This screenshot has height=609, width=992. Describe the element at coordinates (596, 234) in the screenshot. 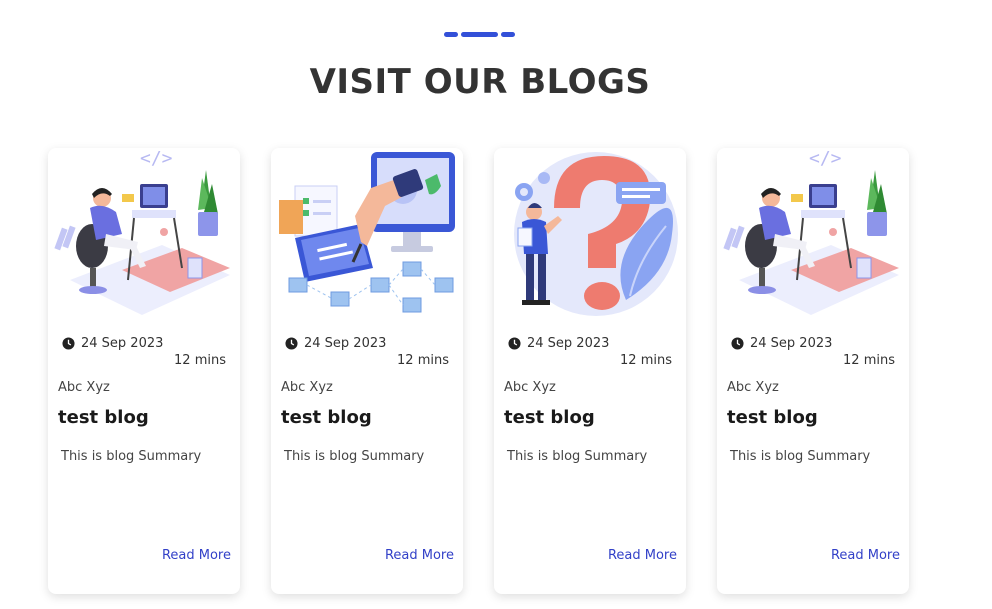

I see `question-mark-illustration` at that location.